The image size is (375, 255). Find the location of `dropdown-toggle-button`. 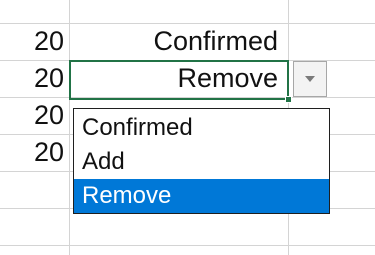

dropdown-toggle-button is located at coordinates (310, 79).